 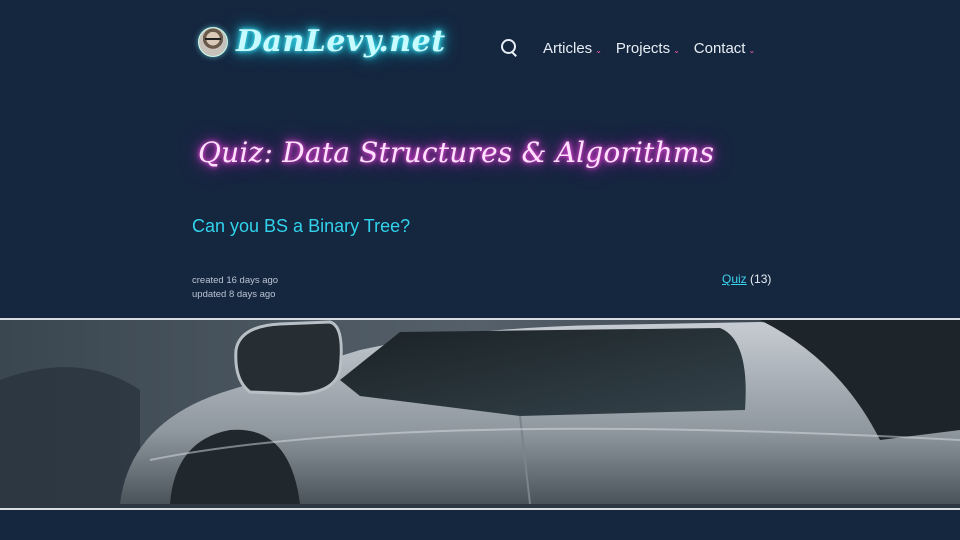 What do you see at coordinates (235, 288) in the screenshot?
I see `article-dates: created 16 days ago updated 8 days ago` at bounding box center [235, 288].